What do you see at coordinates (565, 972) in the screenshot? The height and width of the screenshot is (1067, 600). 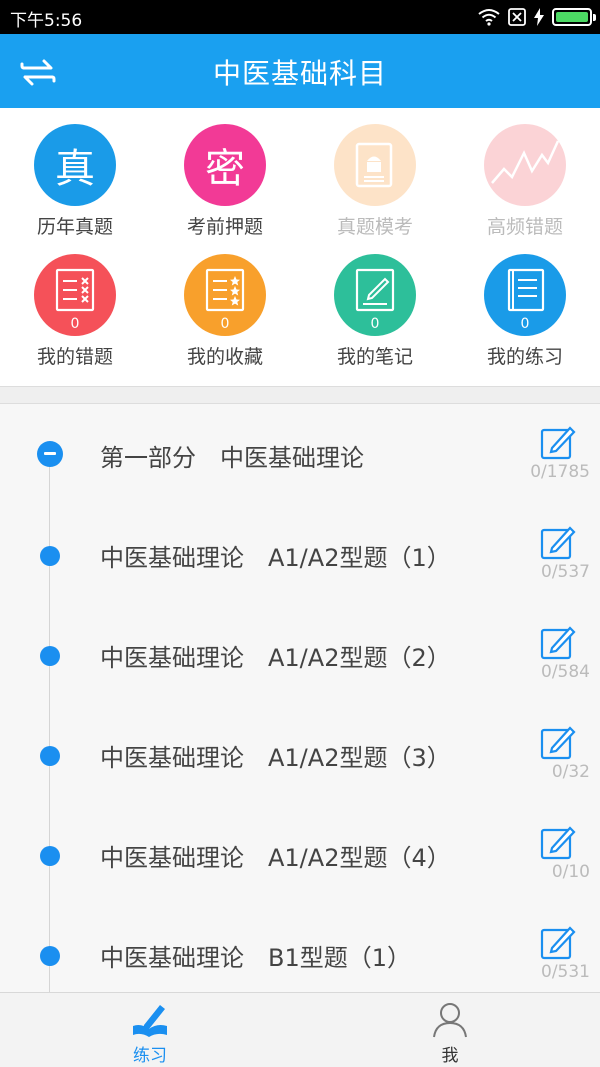 I see `chapter-progress: 0/531` at bounding box center [565, 972].